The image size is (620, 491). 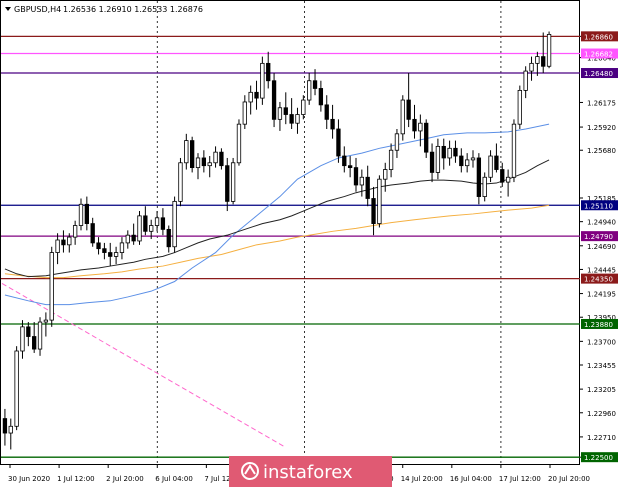 I want to click on y-tick-label: 1.26175, so click(x=601, y=103).